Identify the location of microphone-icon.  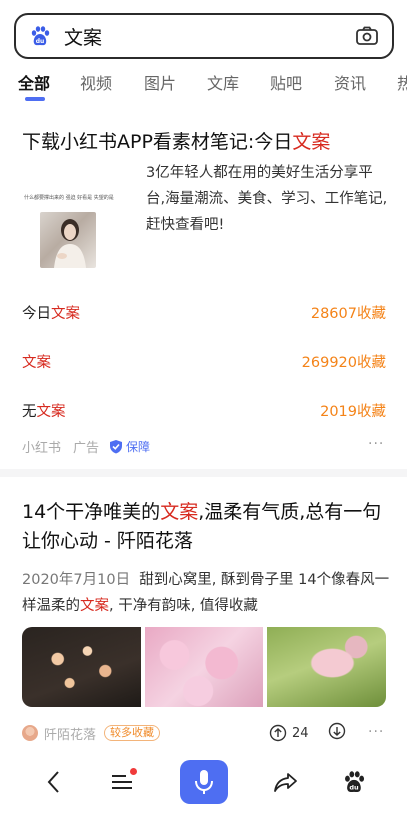
(204, 782).